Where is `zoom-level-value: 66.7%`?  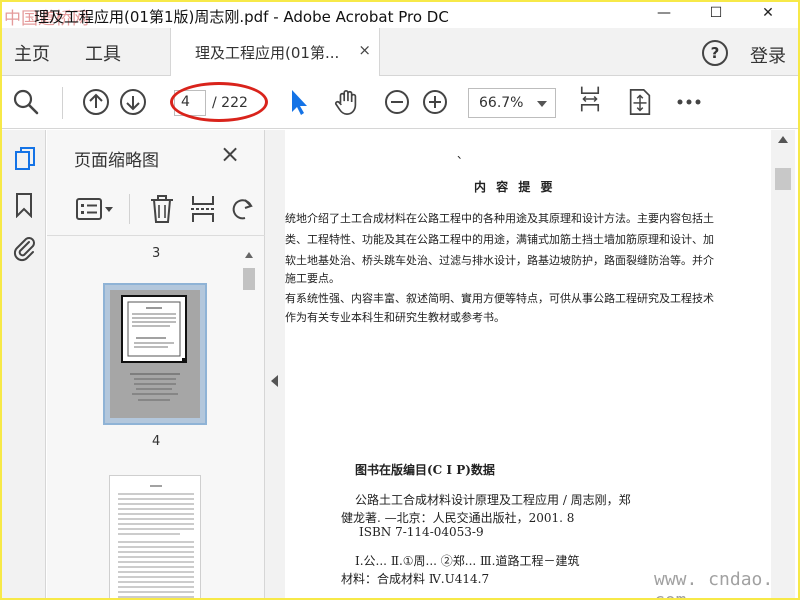
zoom-level-value: 66.7% is located at coordinates (501, 103).